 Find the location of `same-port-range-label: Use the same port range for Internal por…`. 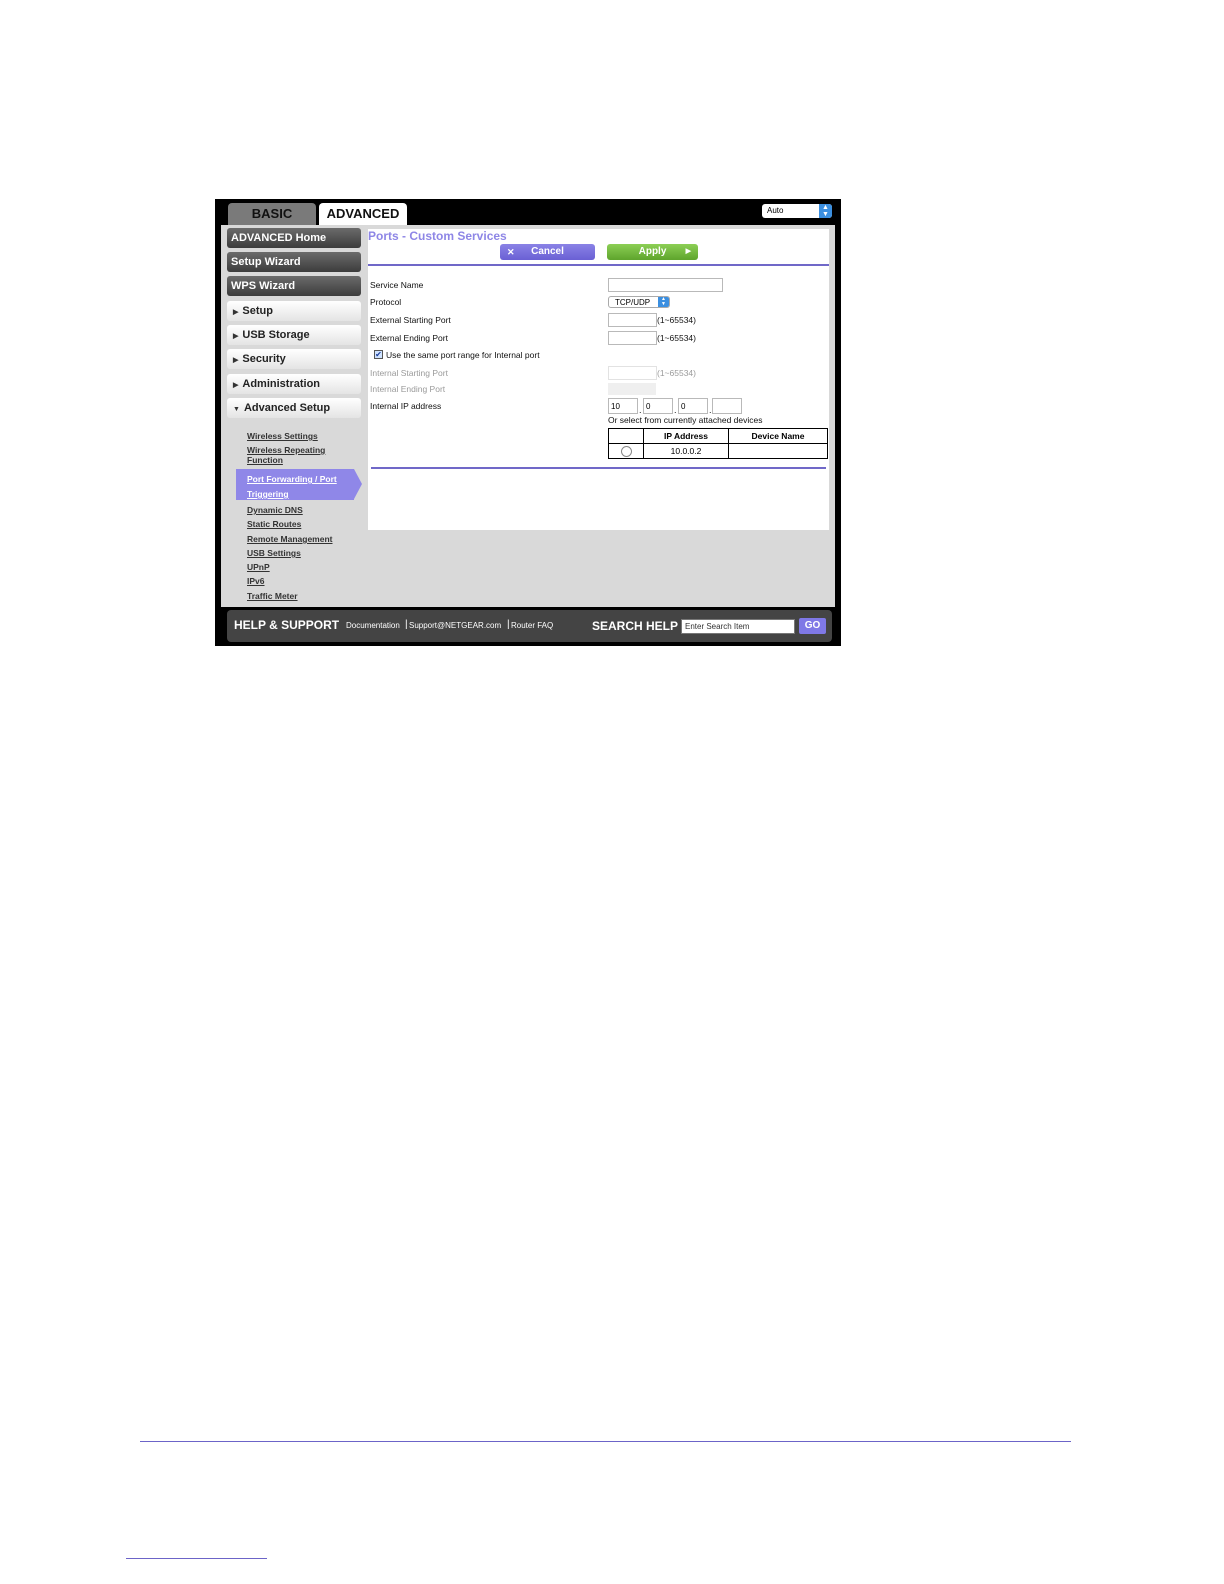

same-port-range-label: Use the same port range for Internal por… is located at coordinates (463, 355).